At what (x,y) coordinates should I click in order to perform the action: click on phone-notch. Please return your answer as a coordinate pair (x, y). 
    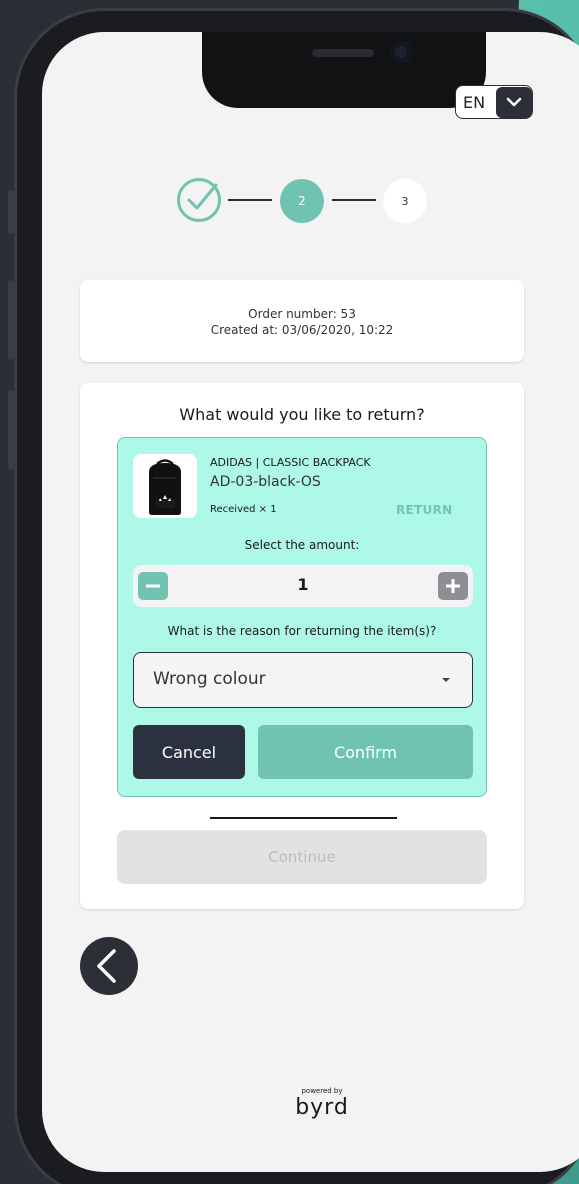
    Looking at the image, I should click on (344, 70).